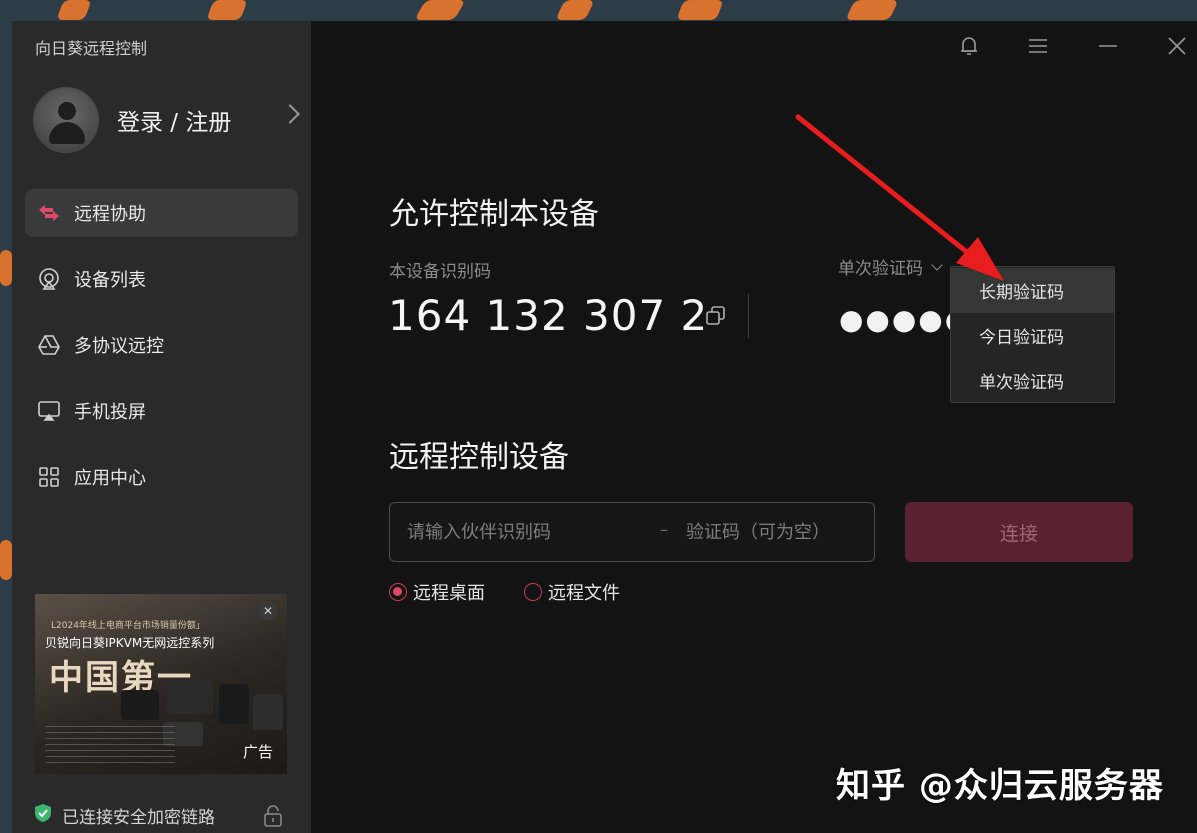  Describe the element at coordinates (290, 114) in the screenshot. I see `chevron-right-icon` at that location.